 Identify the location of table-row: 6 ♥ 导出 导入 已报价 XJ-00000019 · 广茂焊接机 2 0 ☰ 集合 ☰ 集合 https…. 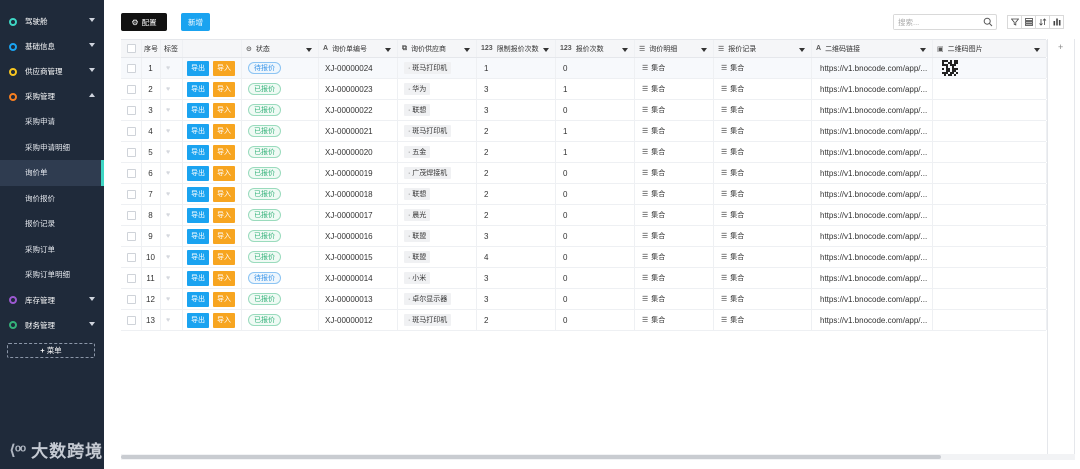
(584, 173).